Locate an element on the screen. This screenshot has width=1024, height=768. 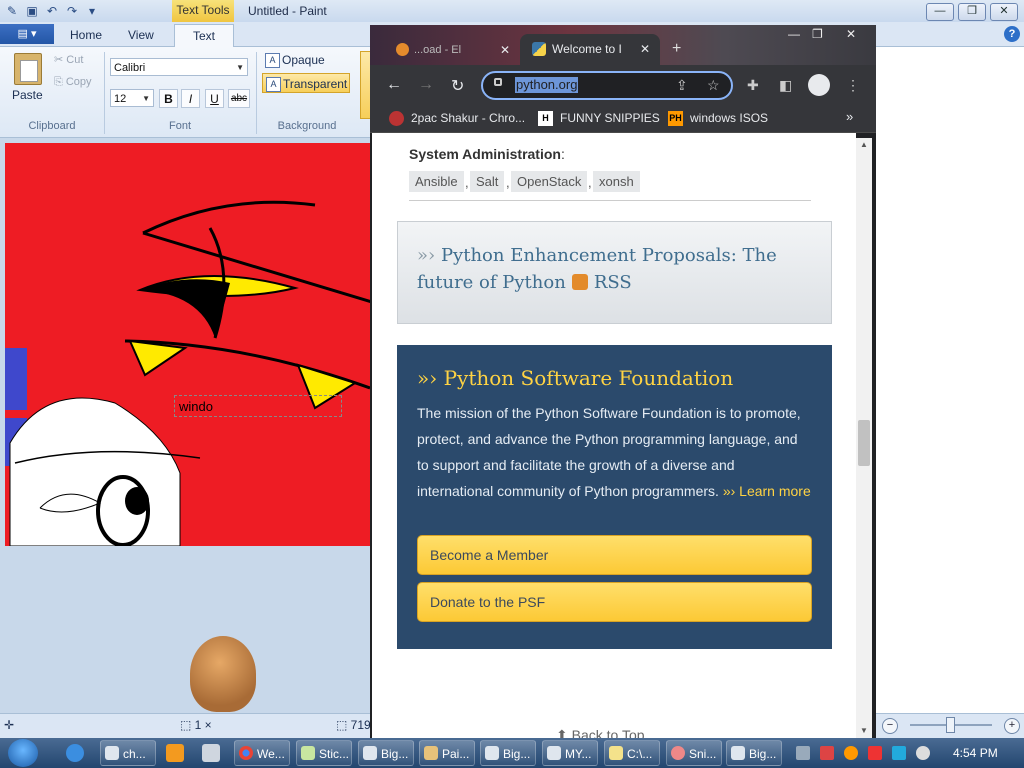
forward-arrow-icon: → is located at coordinates (426, 85).